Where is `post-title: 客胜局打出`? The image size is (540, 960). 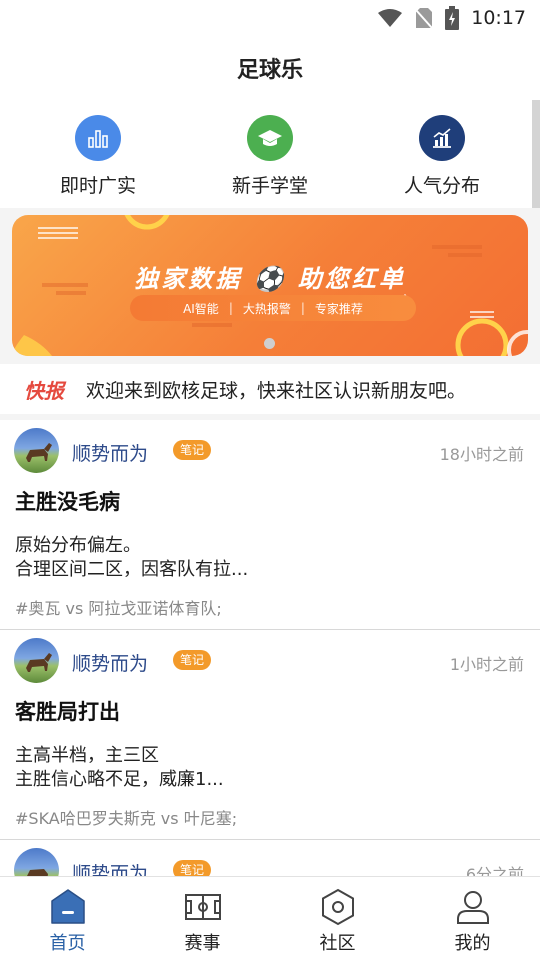 post-title: 客胜局打出 is located at coordinates (67, 711).